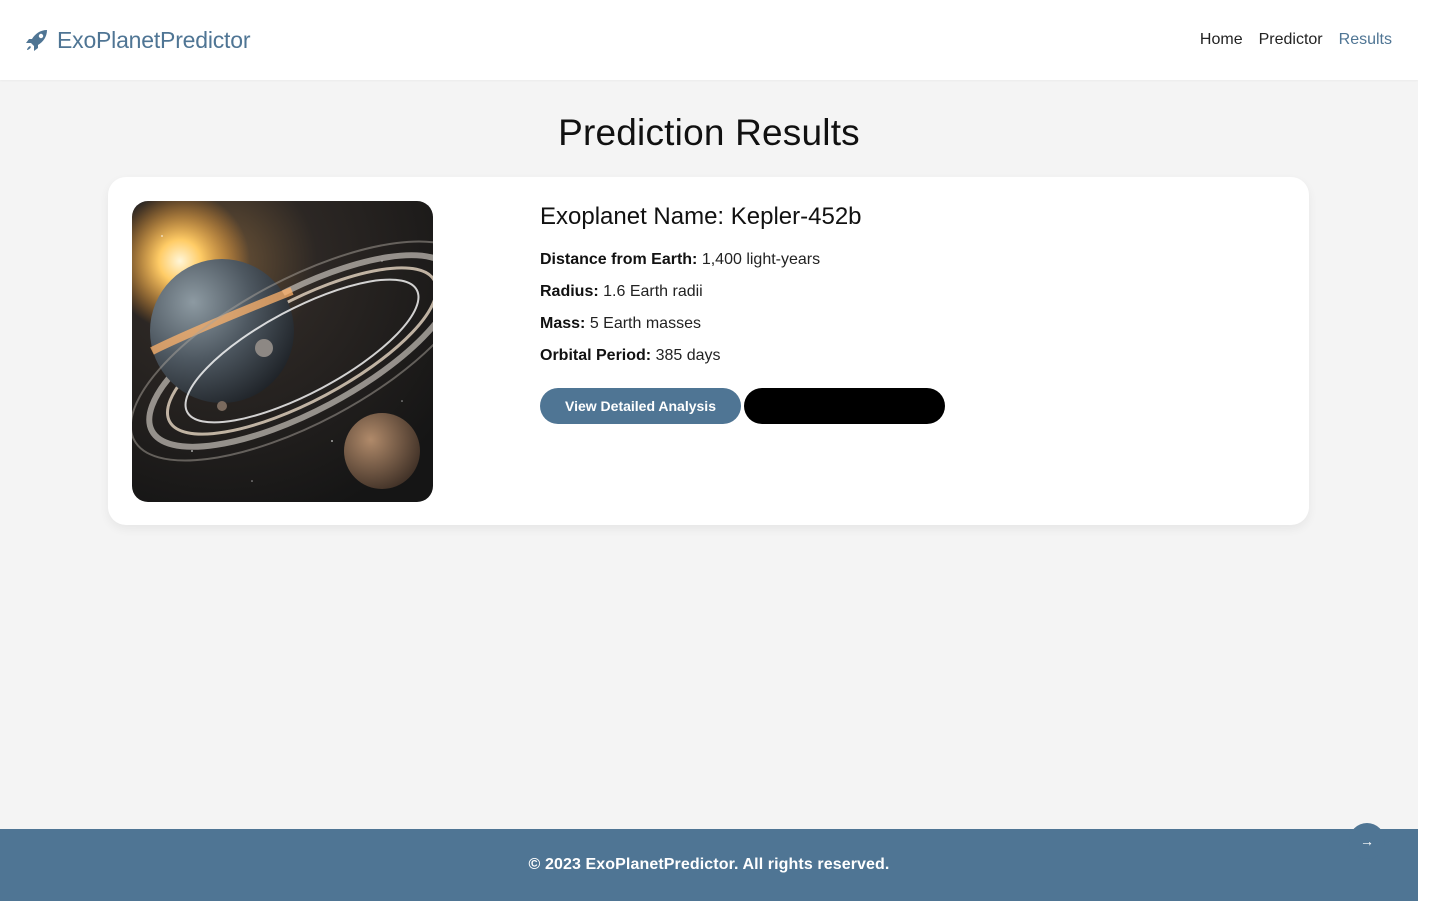 Image resolution: width=1440 pixels, height=901 pixels. Describe the element at coordinates (36, 40) in the screenshot. I see `rocket-icon` at that location.